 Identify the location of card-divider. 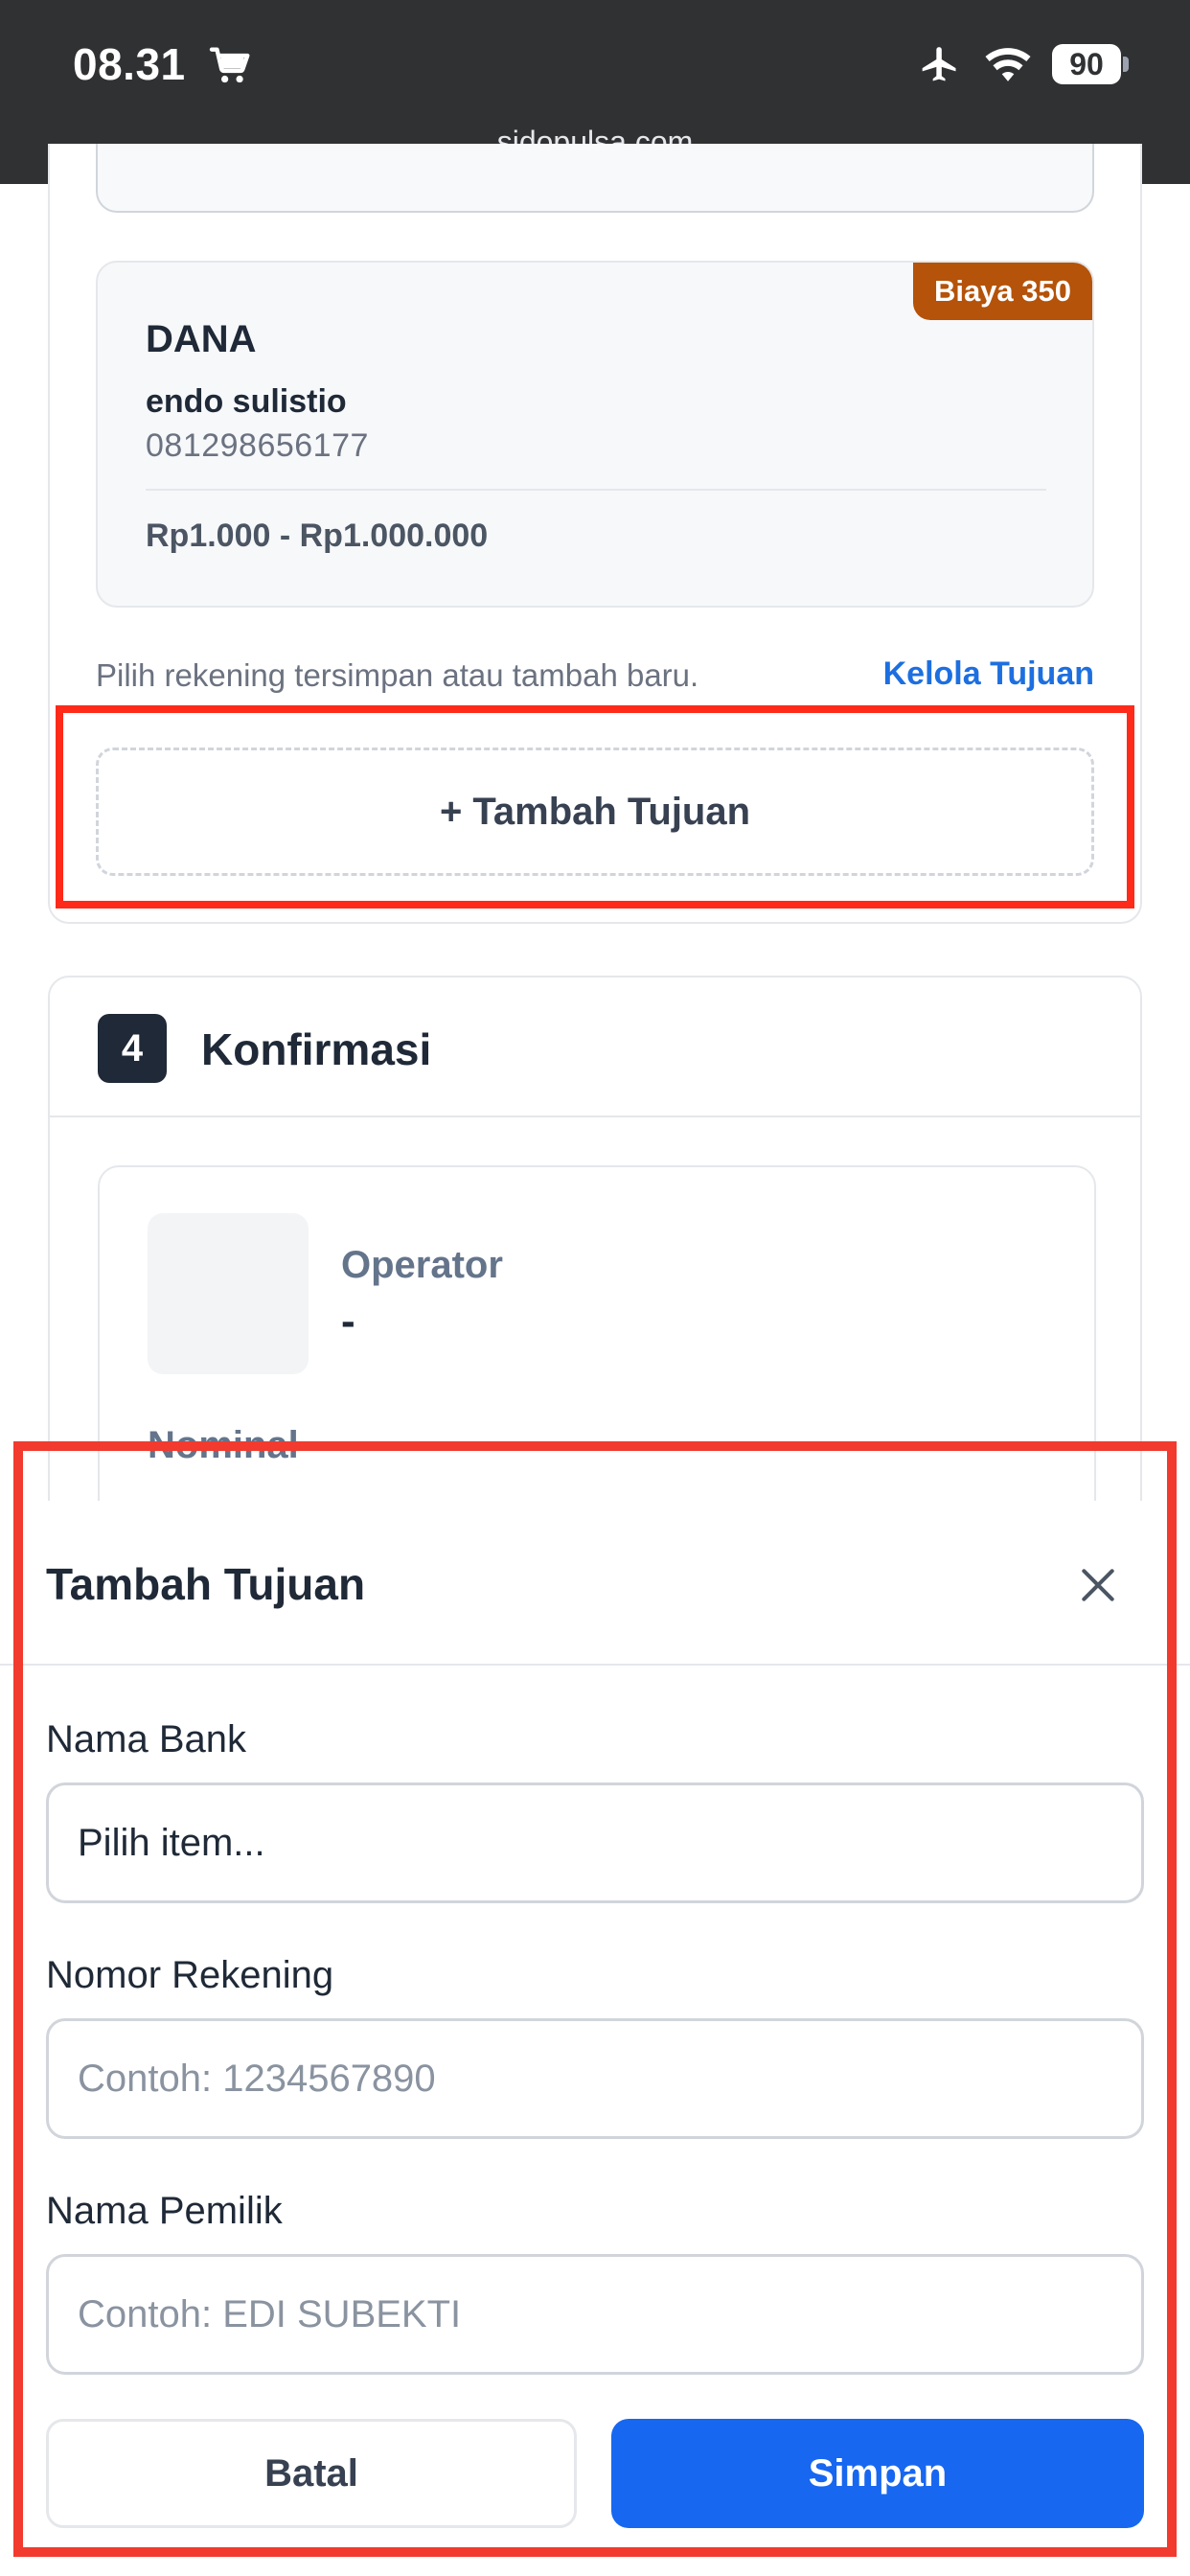
(596, 490).